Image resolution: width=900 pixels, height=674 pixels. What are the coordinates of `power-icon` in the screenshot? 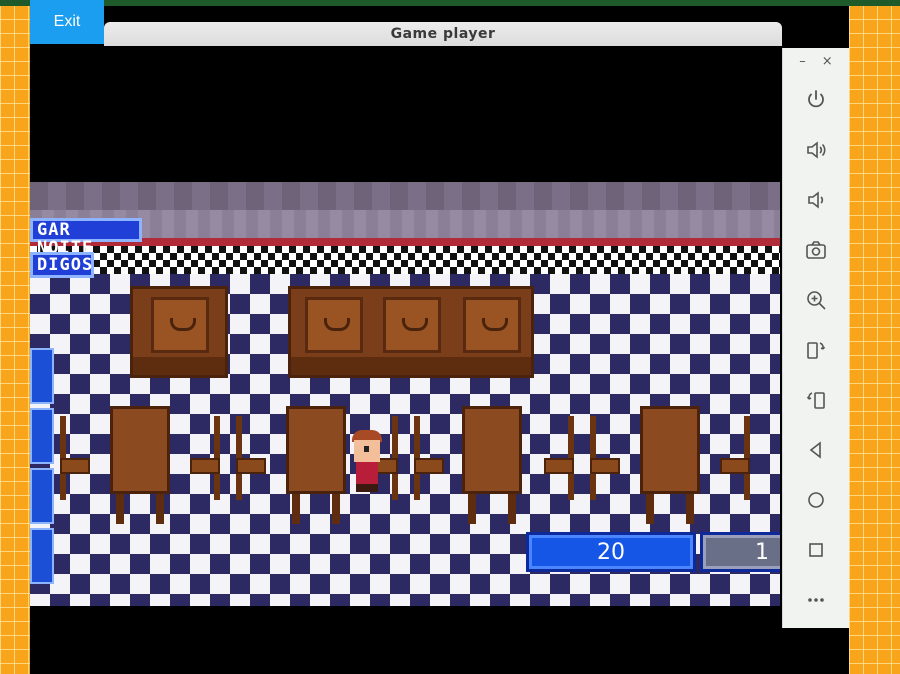 It's located at (816, 99).